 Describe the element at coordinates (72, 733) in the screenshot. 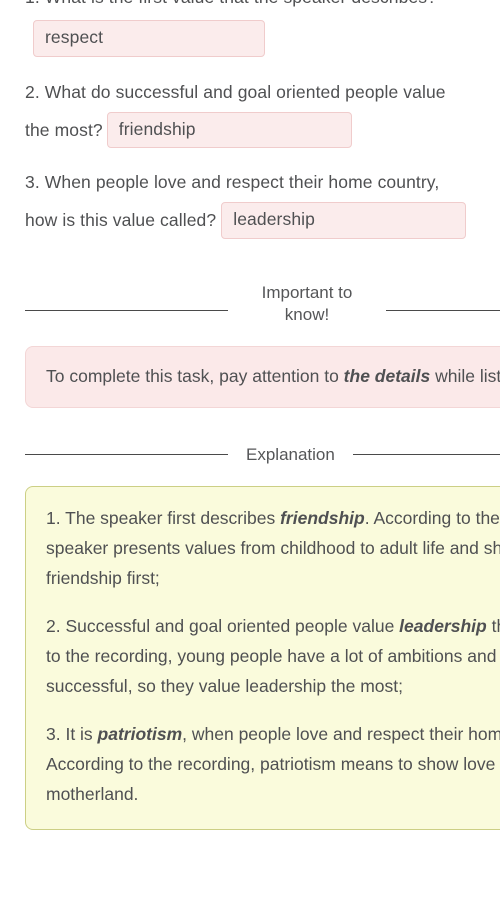

I see `explanation-3-before: 3. It is` at that location.